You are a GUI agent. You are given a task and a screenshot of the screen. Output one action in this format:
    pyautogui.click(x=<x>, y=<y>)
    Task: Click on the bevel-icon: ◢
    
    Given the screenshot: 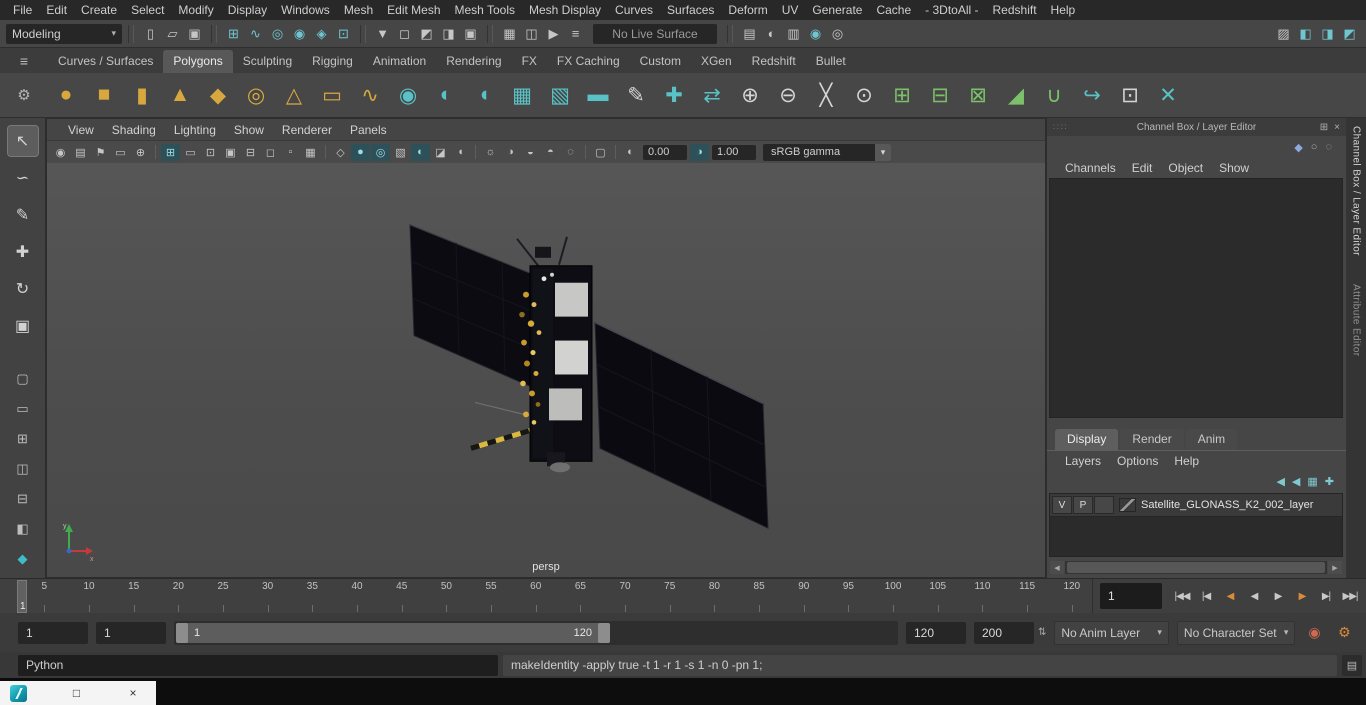 What is the action you would take?
    pyautogui.click(x=1016, y=95)
    